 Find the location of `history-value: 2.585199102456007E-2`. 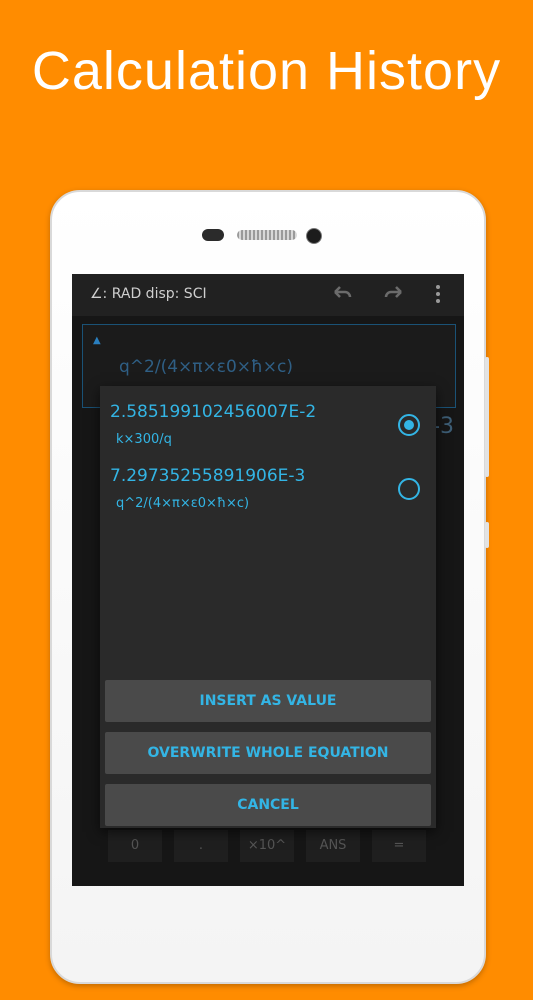

history-value: 2.585199102456007E-2 is located at coordinates (213, 412).